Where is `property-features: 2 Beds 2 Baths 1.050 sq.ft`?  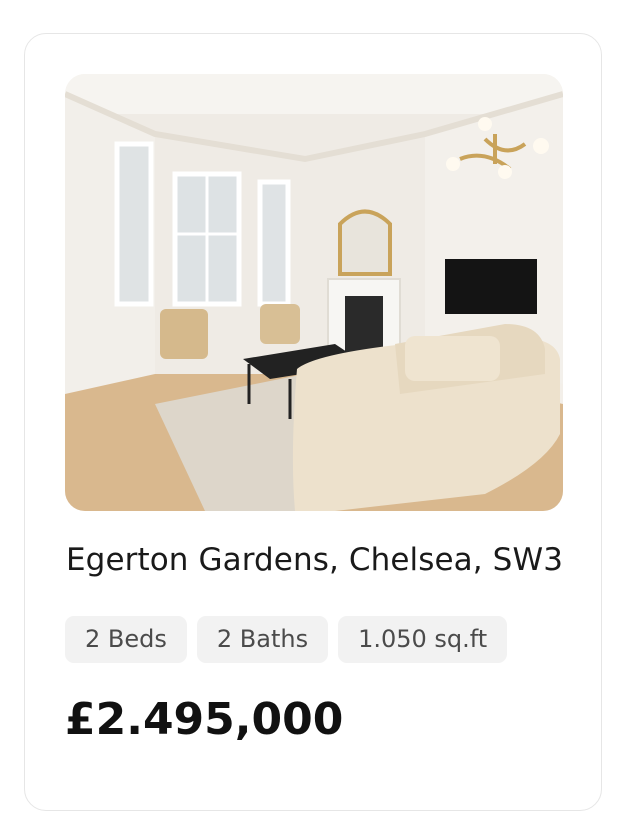
property-features: 2 Beds 2 Baths 1.050 sq.ft is located at coordinates (286, 639).